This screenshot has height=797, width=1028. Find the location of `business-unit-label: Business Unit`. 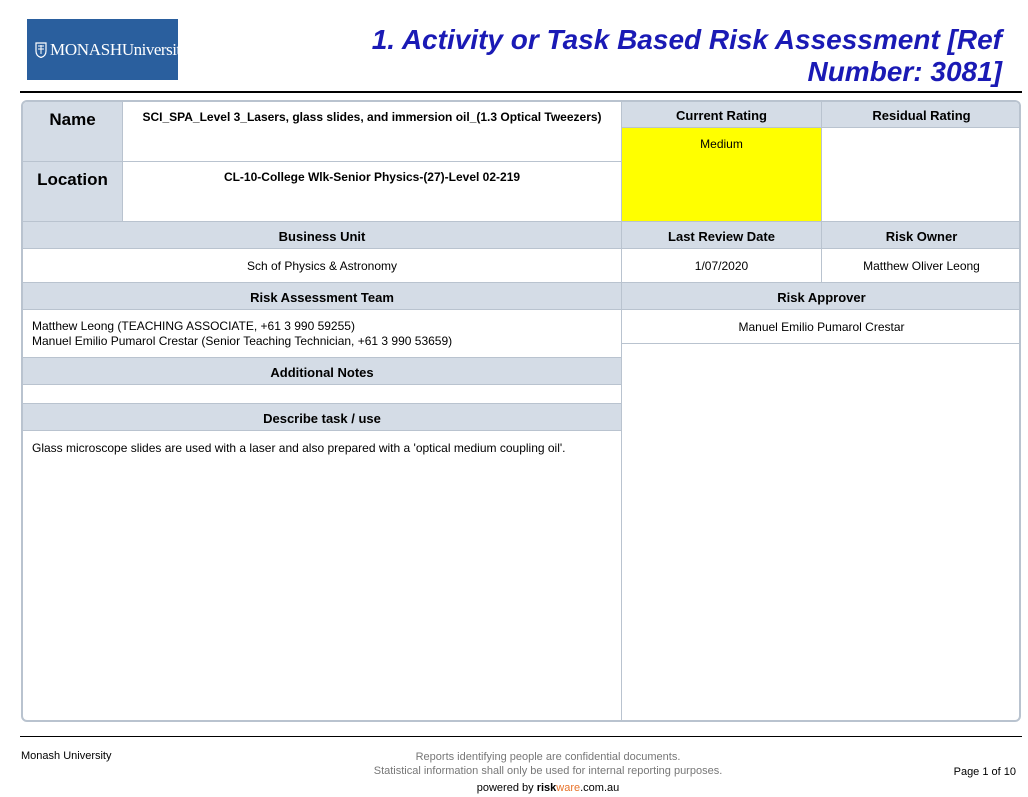

business-unit-label: Business Unit is located at coordinates (322, 235).